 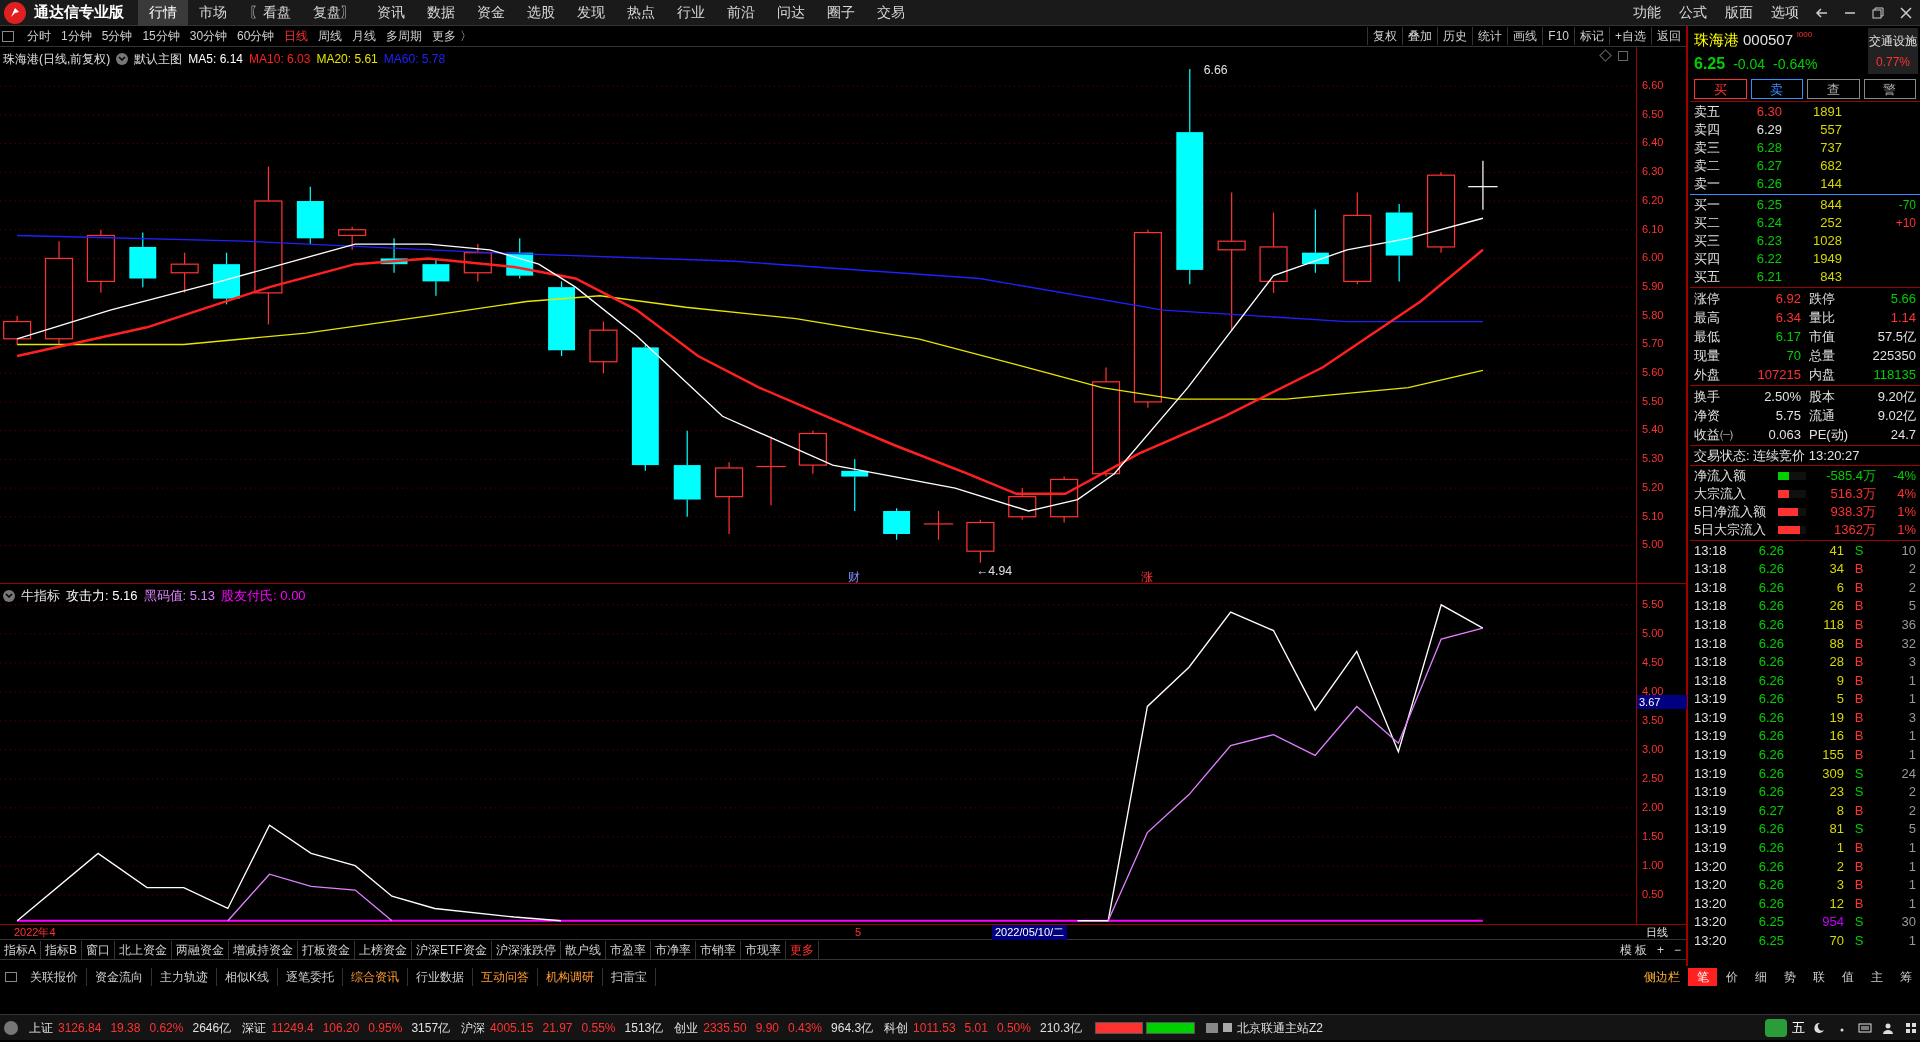 What do you see at coordinates (327, 949) in the screenshot?
I see `indicator-tab: 打板资金` at bounding box center [327, 949].